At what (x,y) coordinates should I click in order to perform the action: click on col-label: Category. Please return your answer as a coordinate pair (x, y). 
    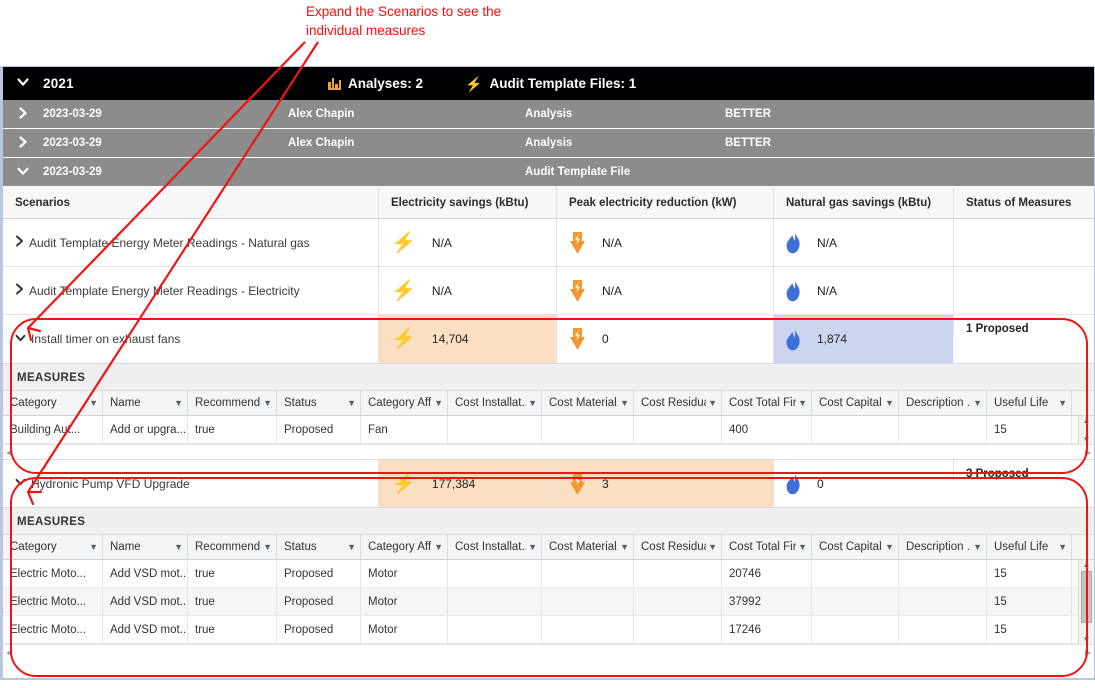
    Looking at the image, I should click on (33, 547).